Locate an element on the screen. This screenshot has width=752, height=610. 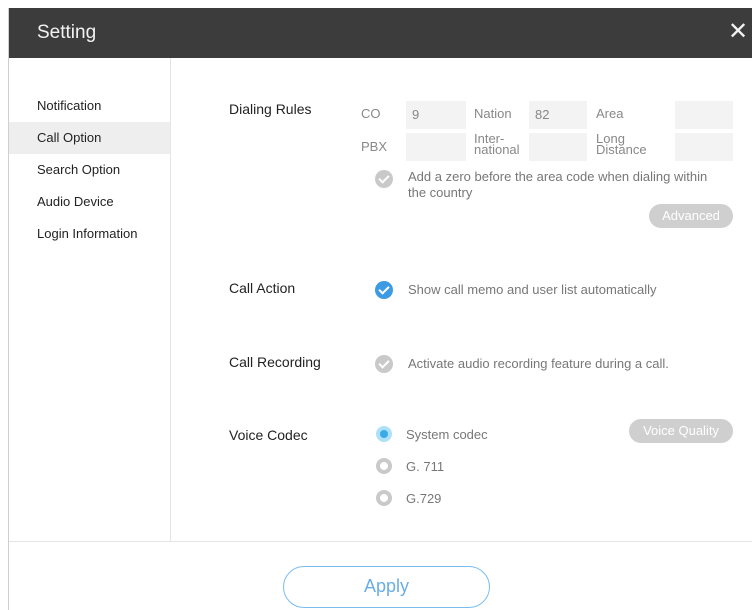
call-action-label: Call Action is located at coordinates (262, 288).